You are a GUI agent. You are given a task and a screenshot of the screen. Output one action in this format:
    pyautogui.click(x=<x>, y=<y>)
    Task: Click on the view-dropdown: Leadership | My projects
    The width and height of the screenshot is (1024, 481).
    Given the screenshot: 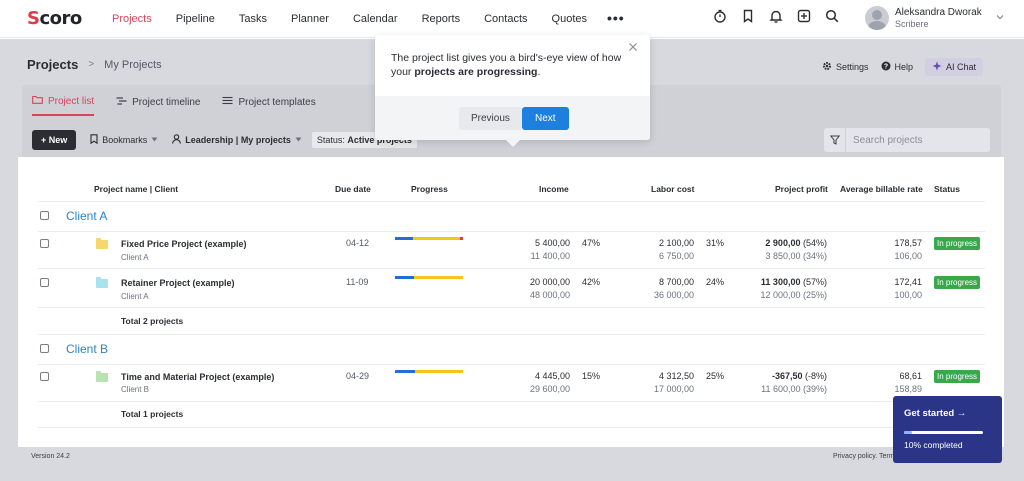 What is the action you would take?
    pyautogui.click(x=237, y=140)
    